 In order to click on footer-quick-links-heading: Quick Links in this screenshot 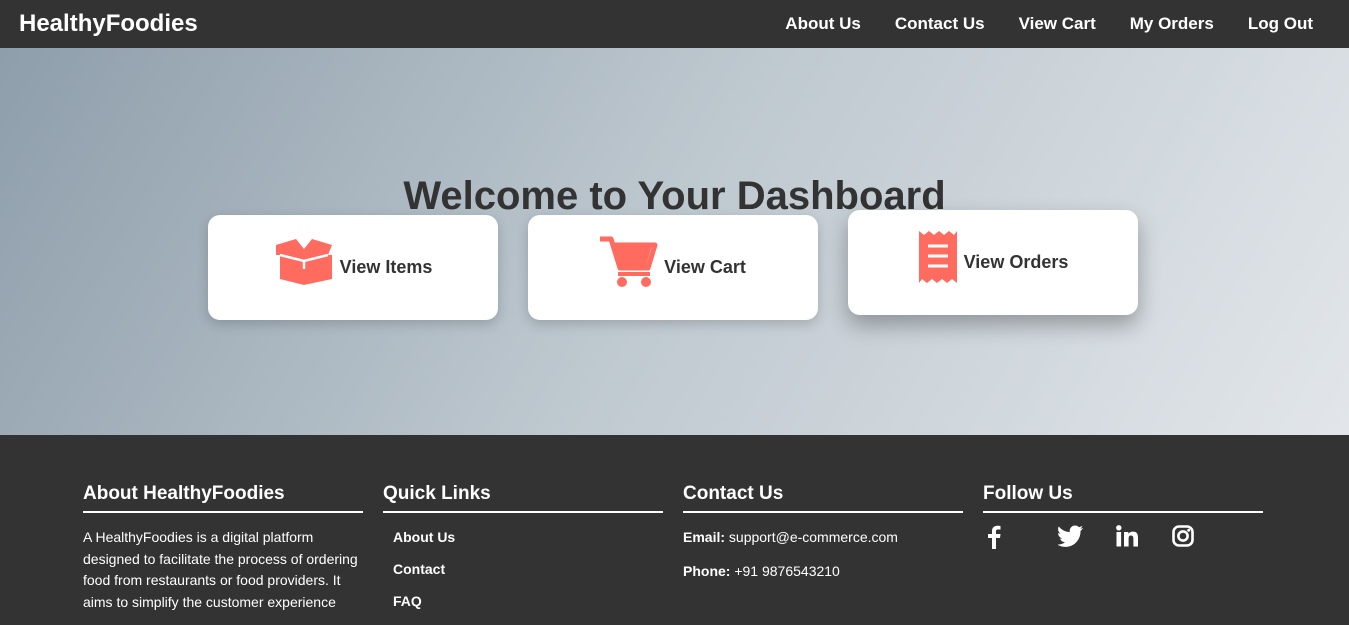, I will do `click(523, 498)`.